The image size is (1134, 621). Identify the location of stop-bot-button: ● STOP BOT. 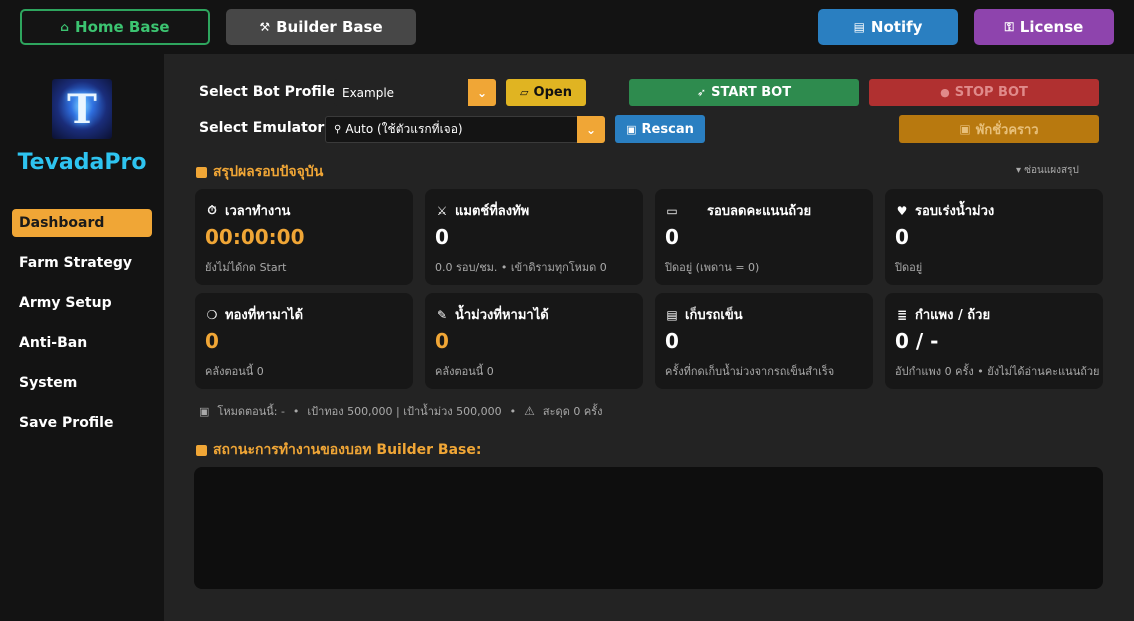
(984, 92).